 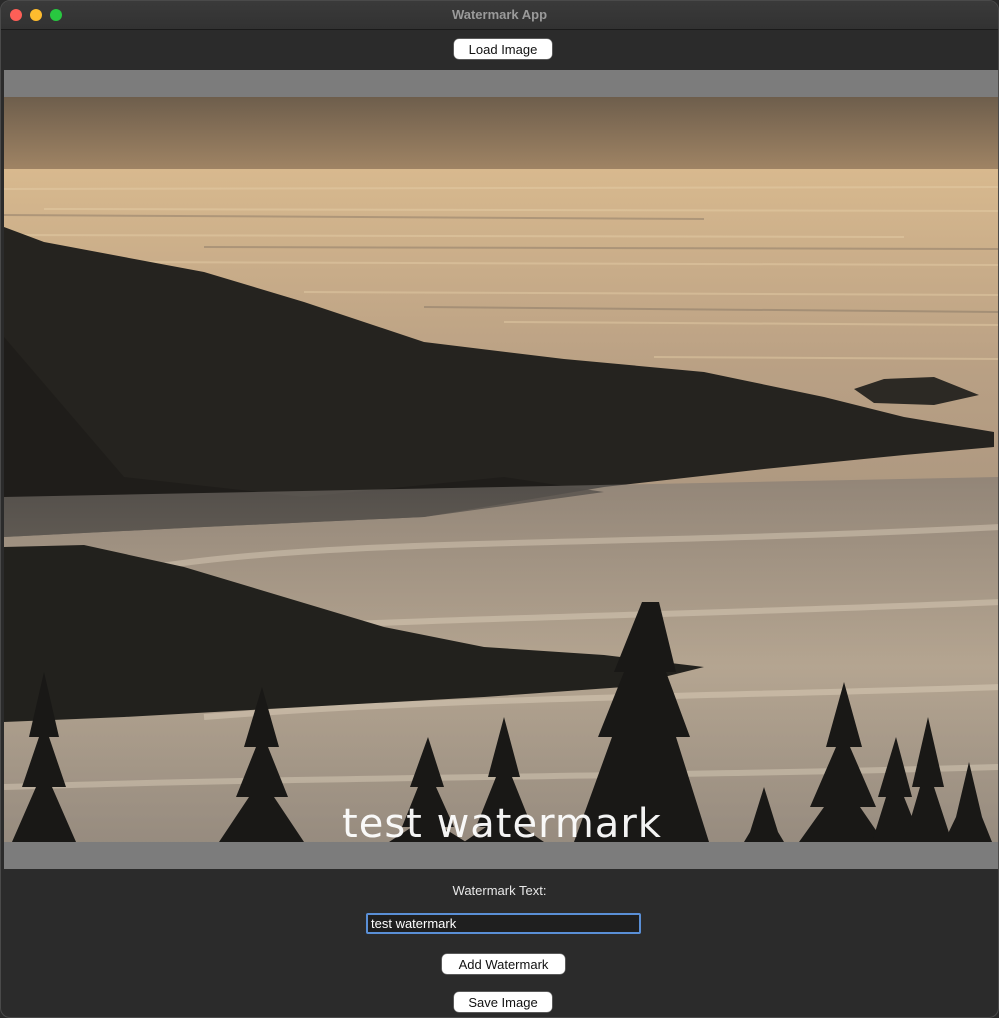 What do you see at coordinates (503, 964) in the screenshot?
I see `add-watermark-button: Add Watermark` at bounding box center [503, 964].